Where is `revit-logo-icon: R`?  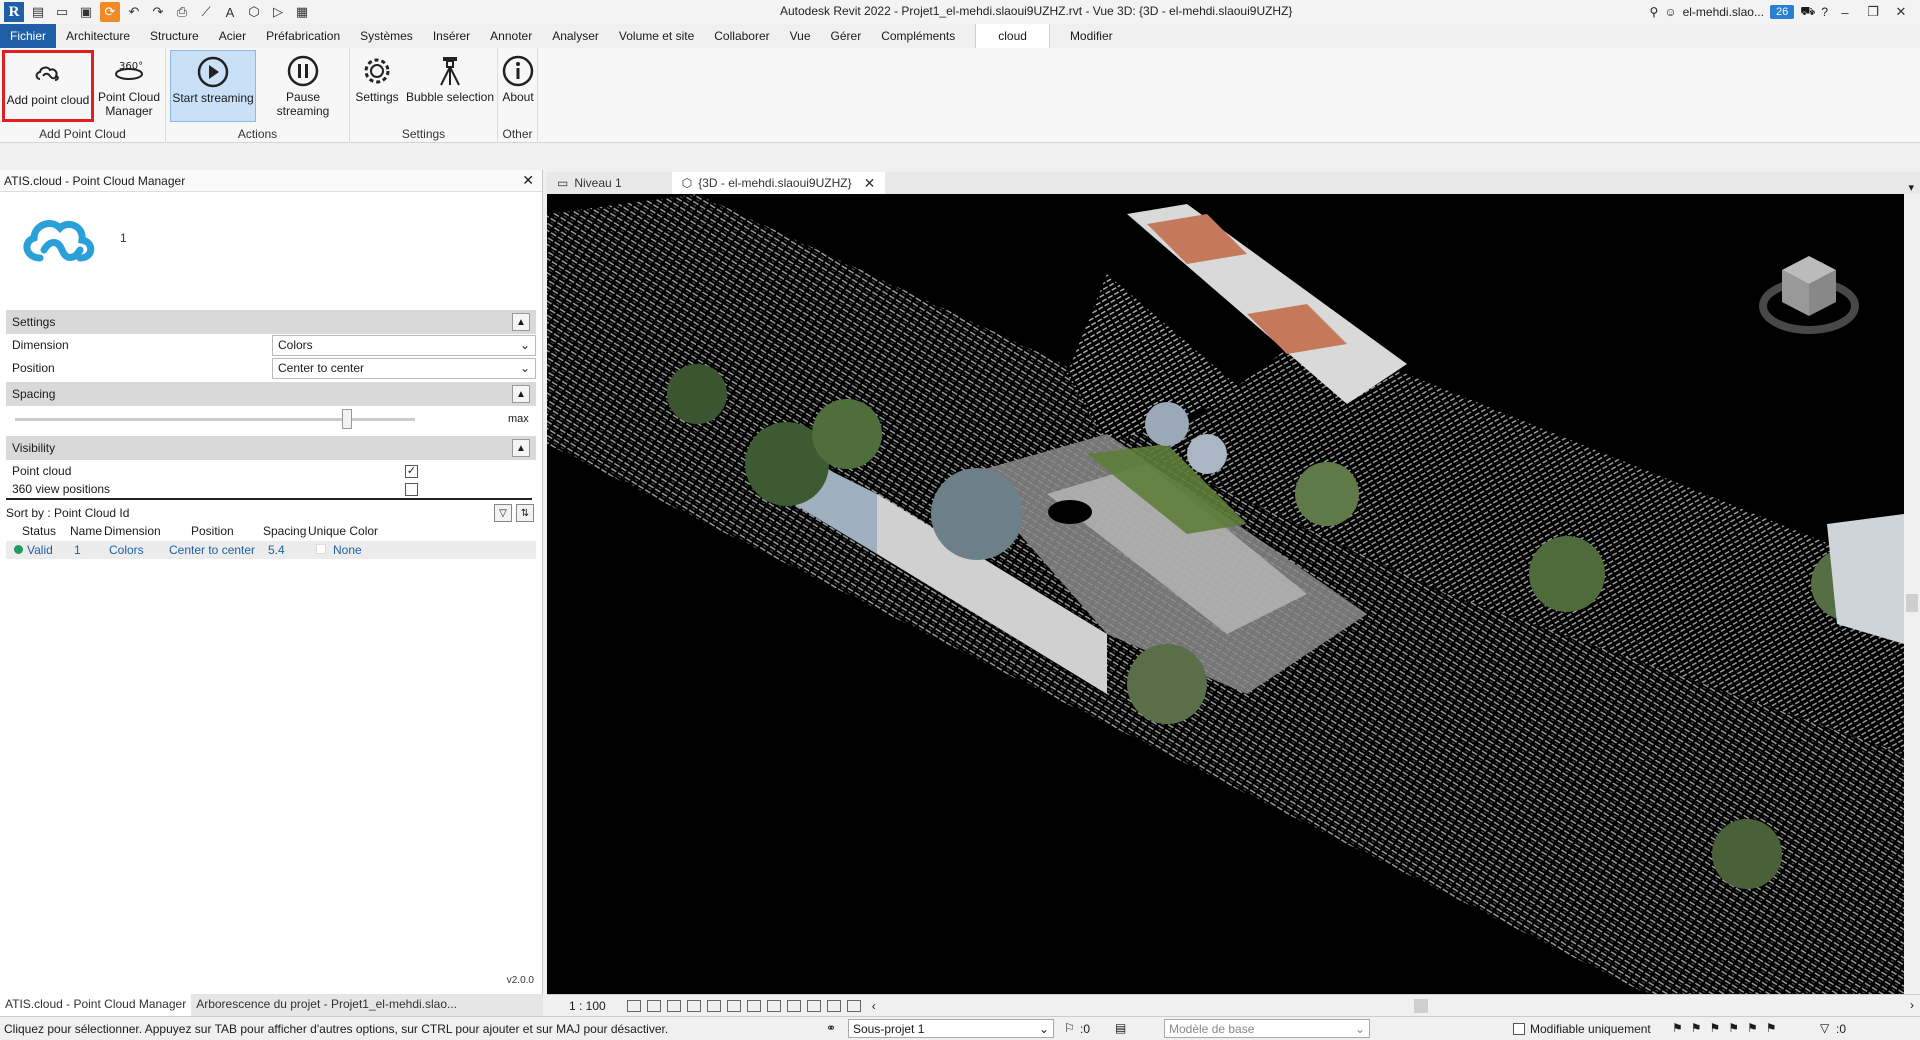
revit-logo-icon: R is located at coordinates (14, 12).